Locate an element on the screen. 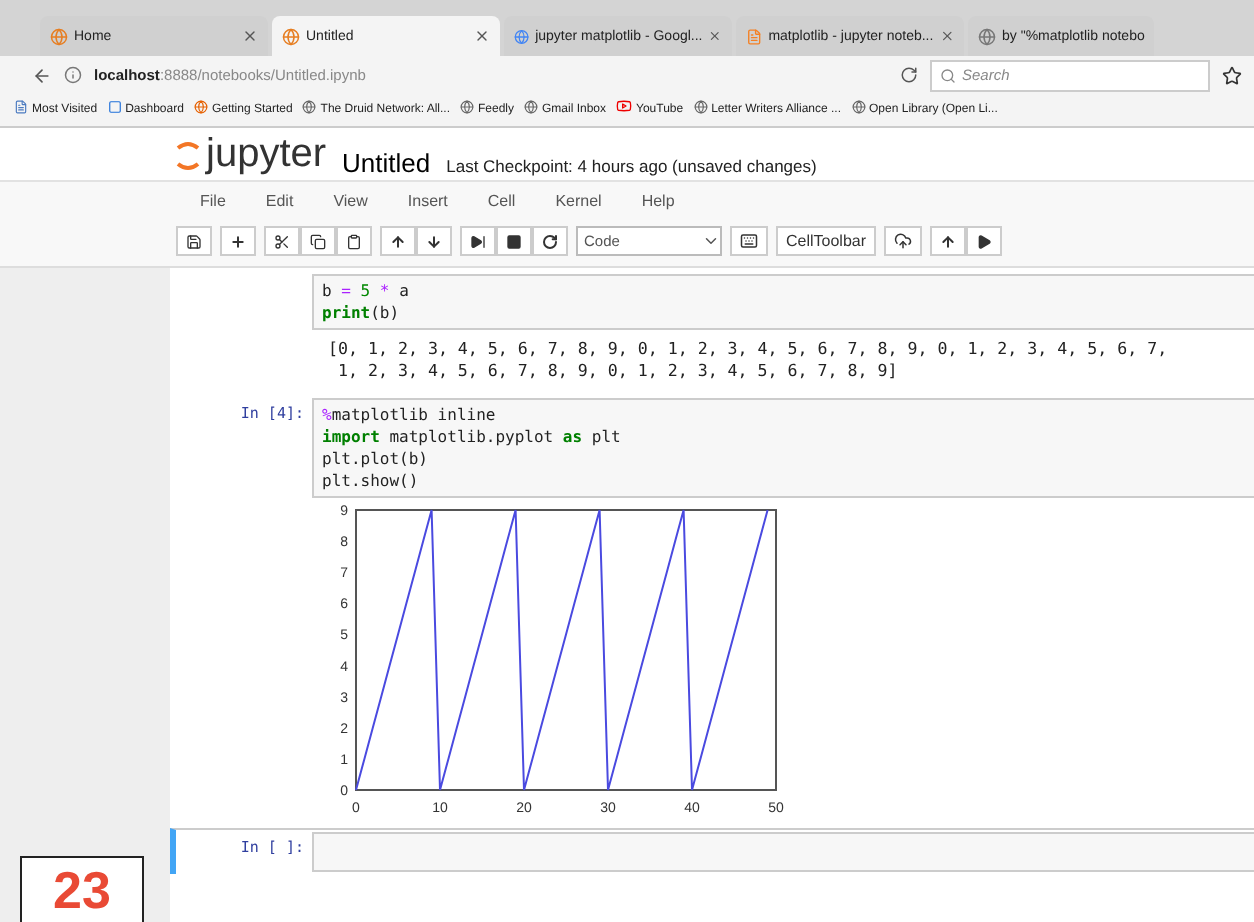 The image size is (1254, 922). clipboard-icon is located at coordinates (354, 241).